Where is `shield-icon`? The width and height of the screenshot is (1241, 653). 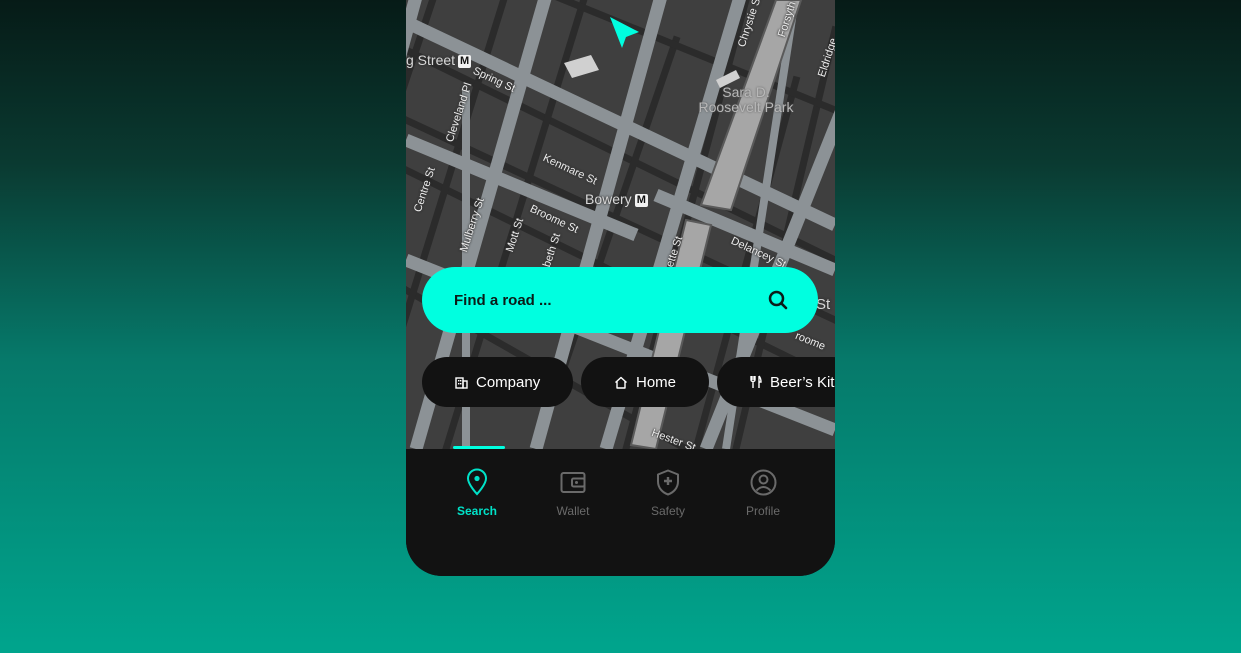 shield-icon is located at coordinates (668, 482).